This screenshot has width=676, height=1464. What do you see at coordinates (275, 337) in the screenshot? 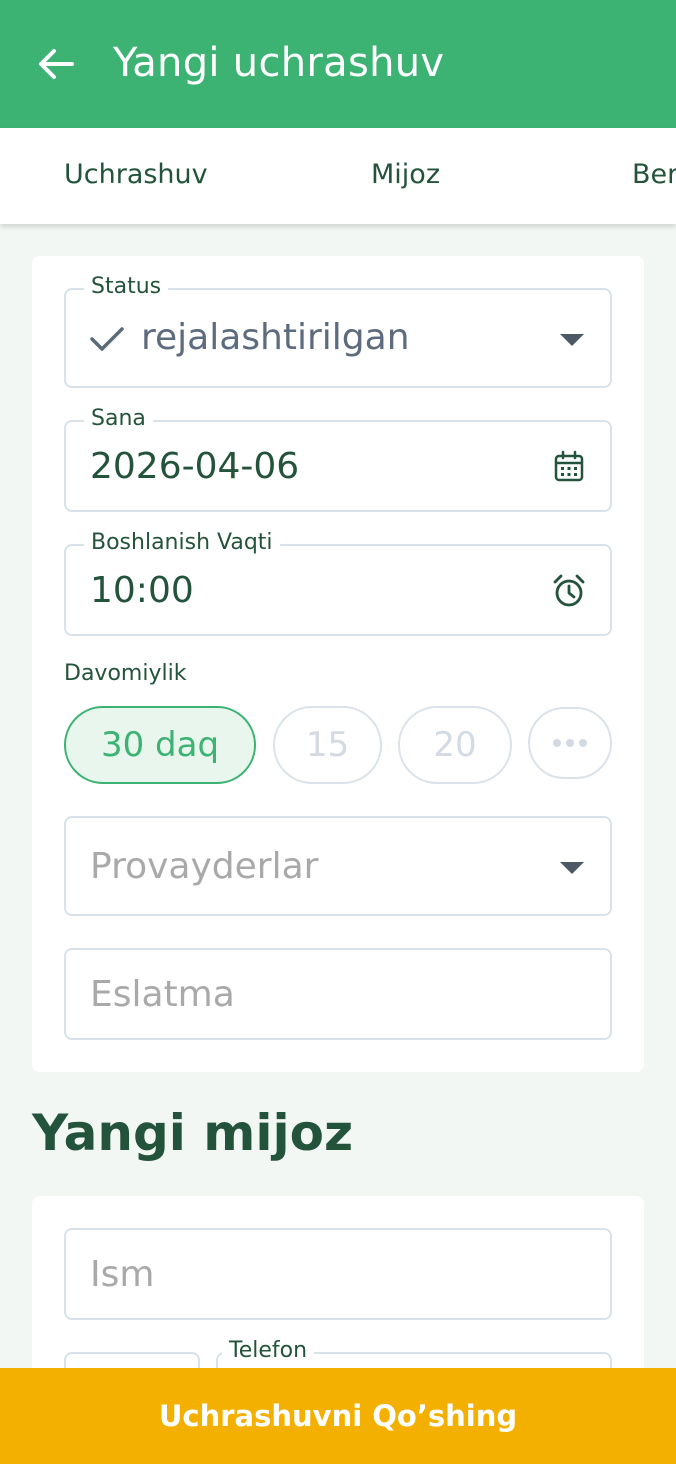
I see `status-value: rejalashtirilgan` at bounding box center [275, 337].